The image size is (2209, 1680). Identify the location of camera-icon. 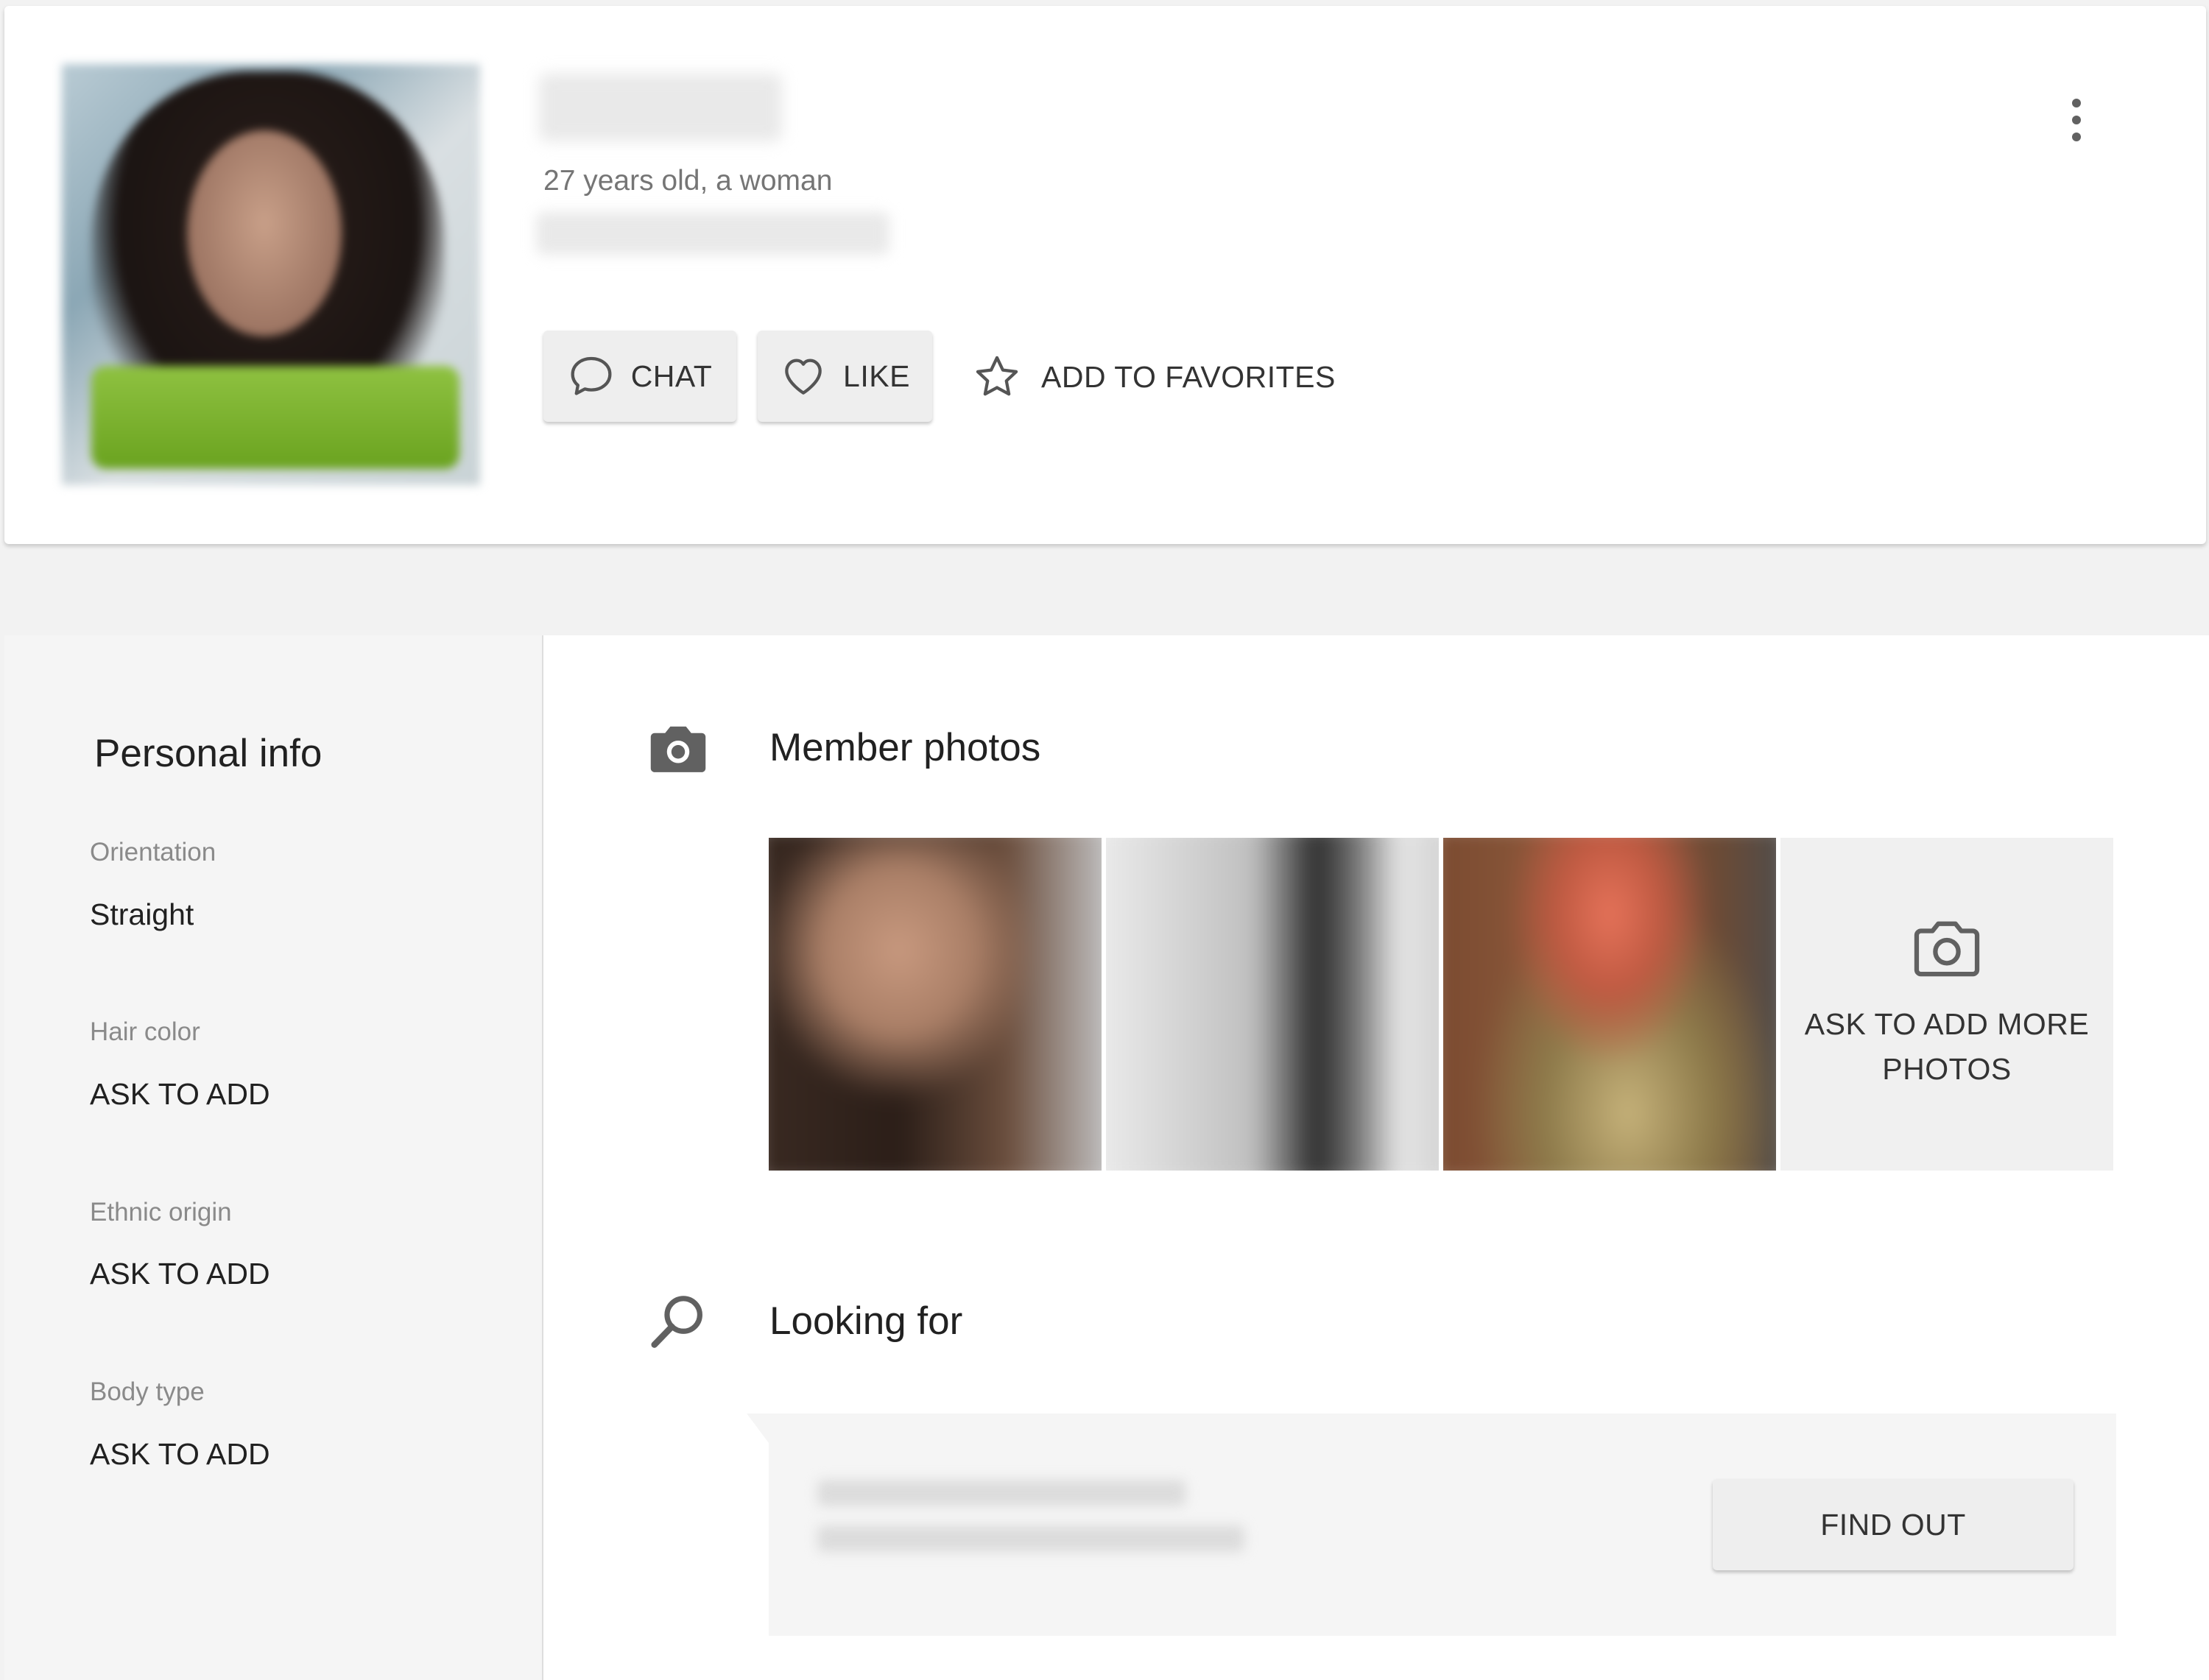
(678, 750).